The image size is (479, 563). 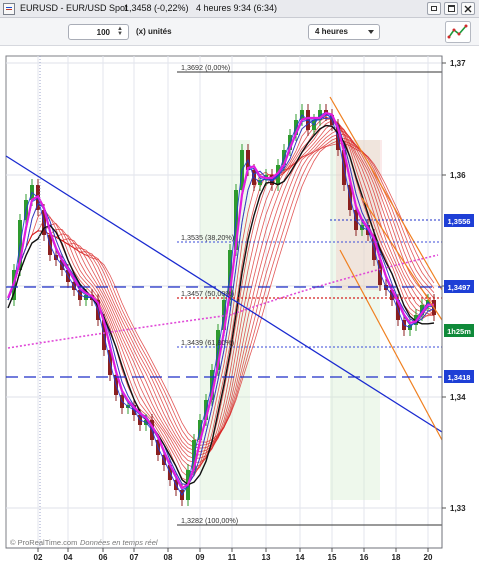 What do you see at coordinates (458, 397) in the screenshot?
I see `price-tick-label: 1,34` at bounding box center [458, 397].